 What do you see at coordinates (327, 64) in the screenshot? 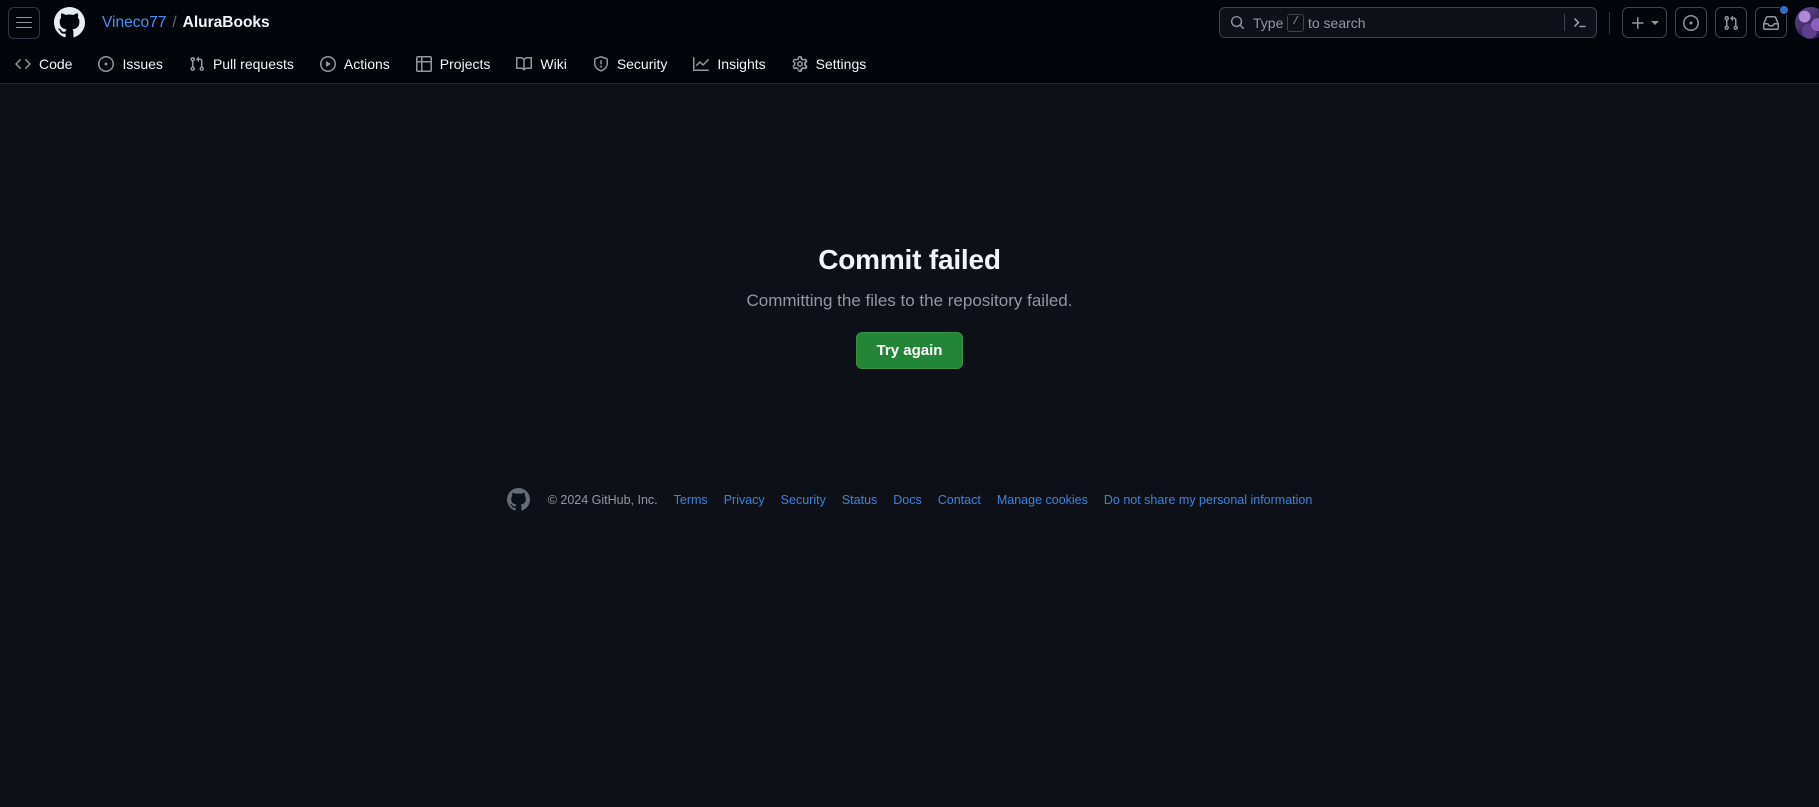
I see `play-icon` at bounding box center [327, 64].